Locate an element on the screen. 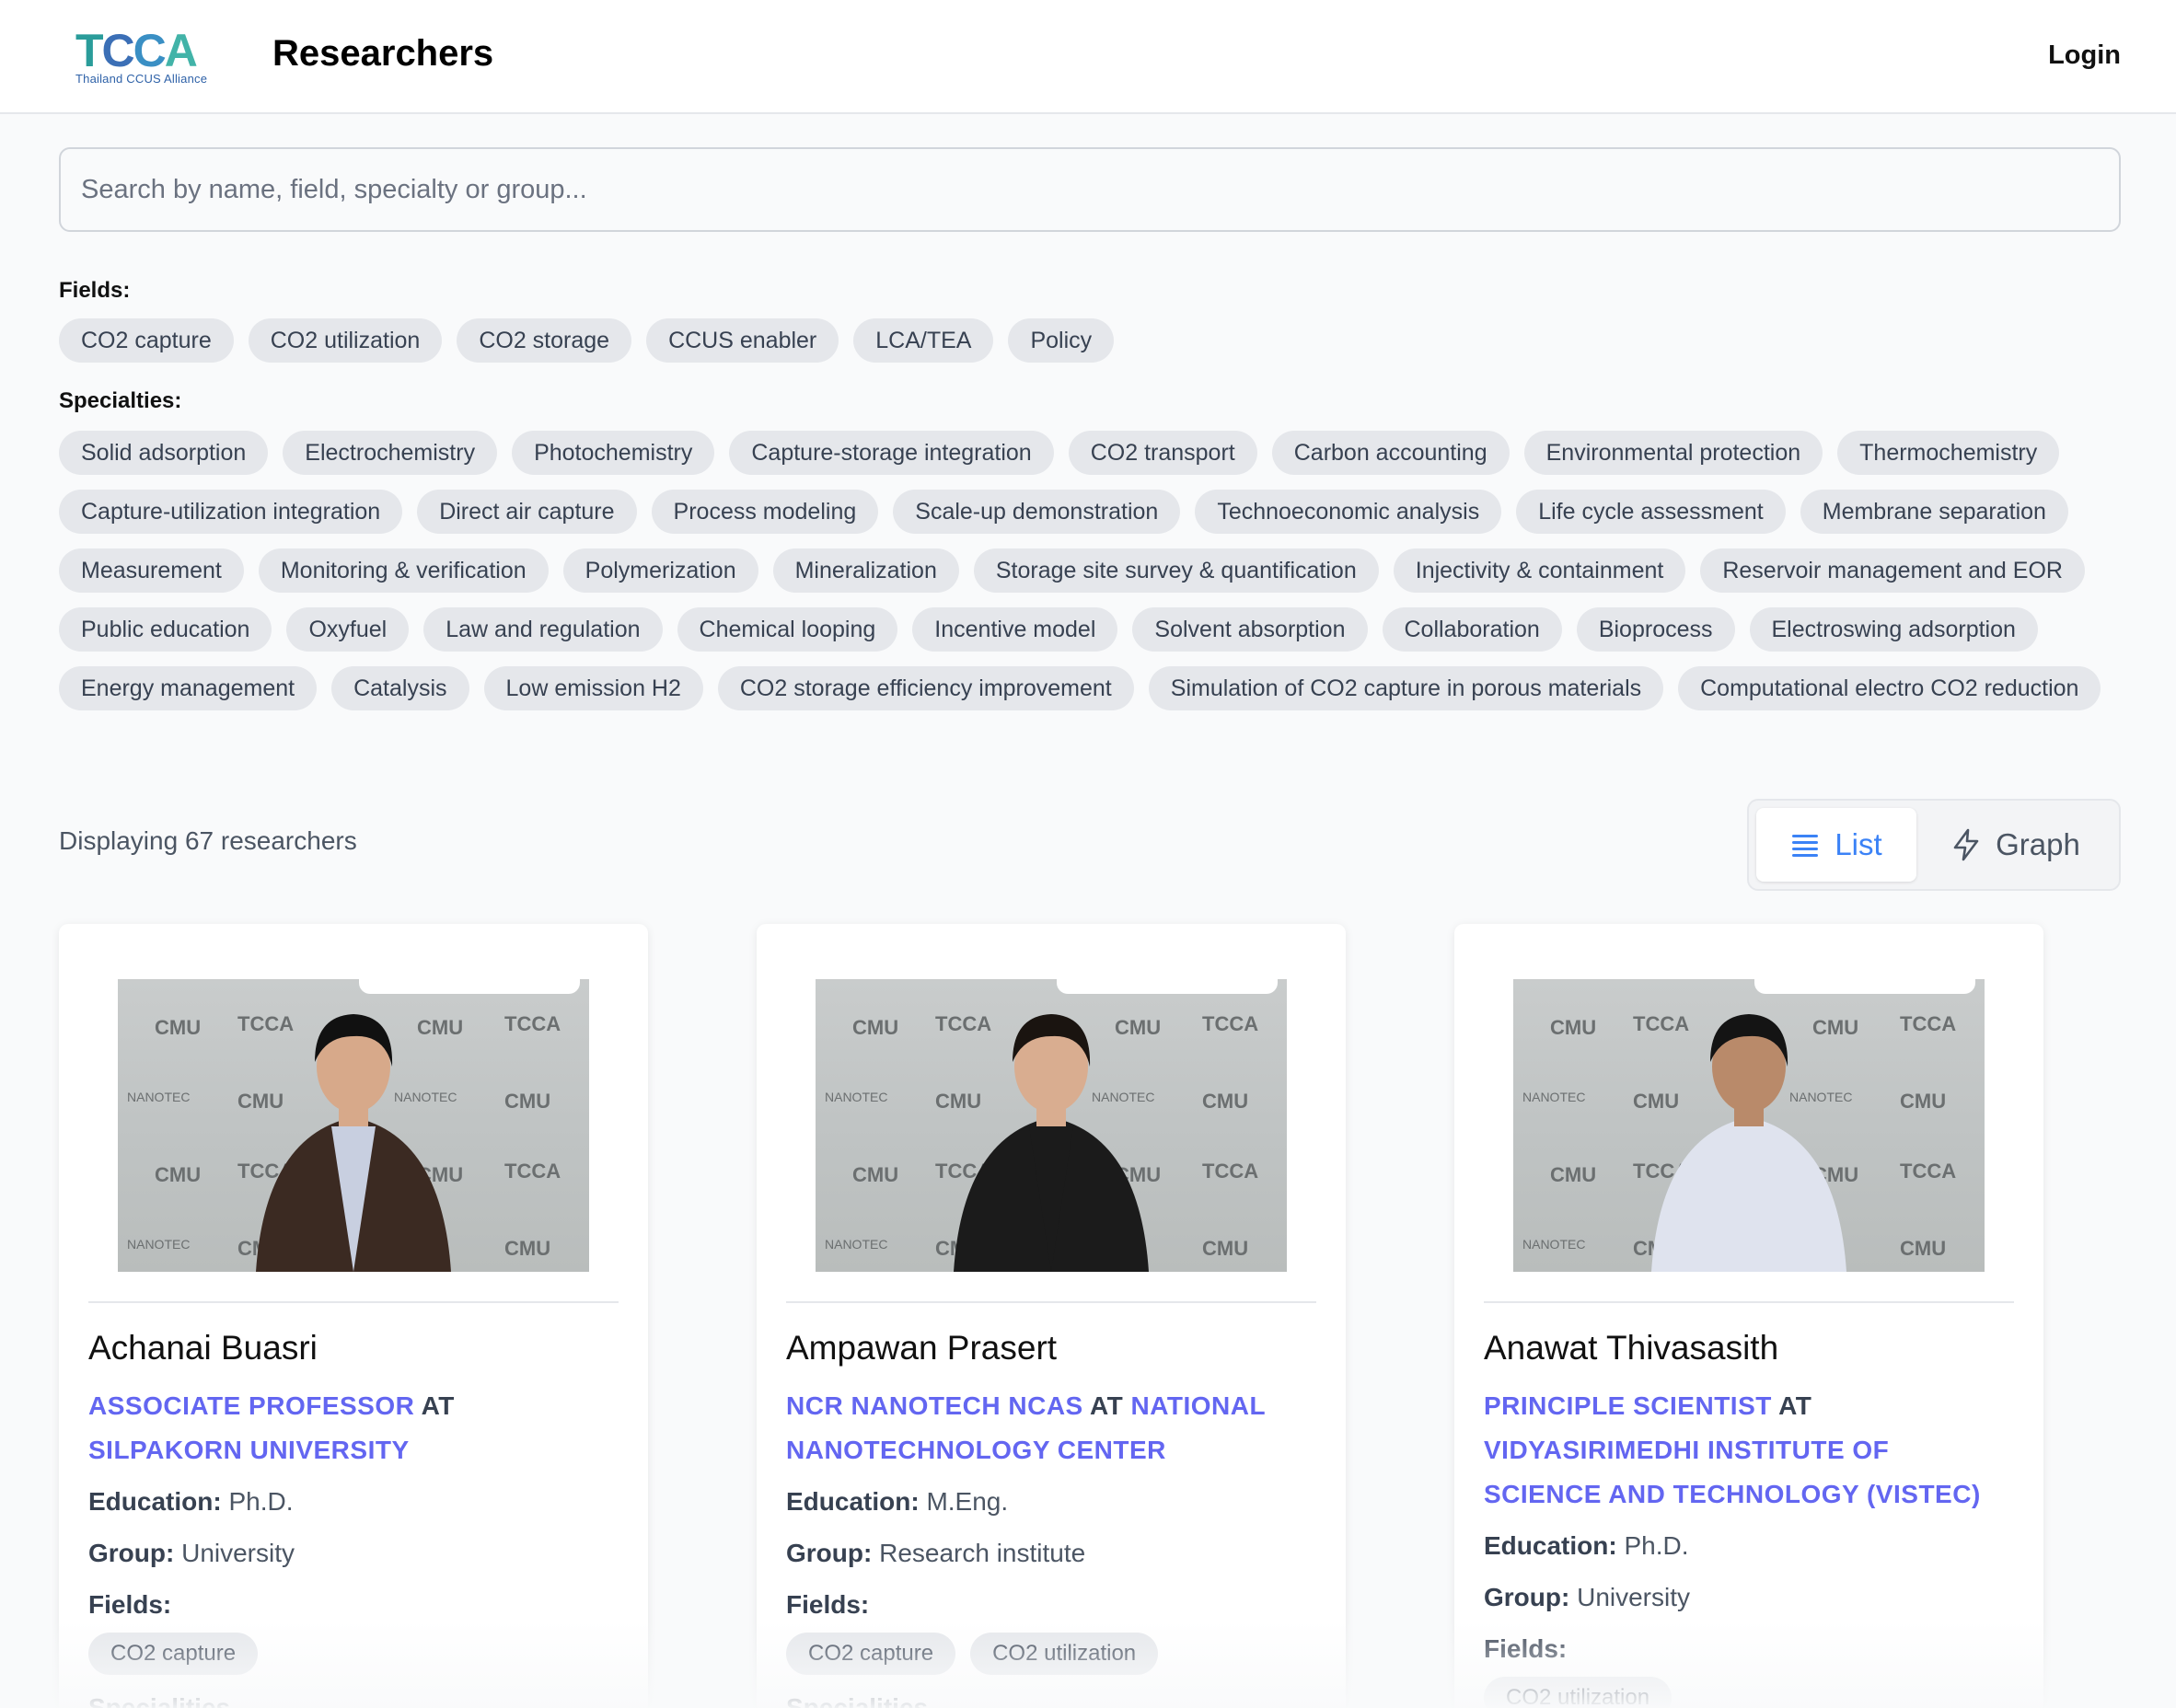 Image resolution: width=2176 pixels, height=1708 pixels. specialty-chip: Scale-up demonstration is located at coordinates (1037, 512).